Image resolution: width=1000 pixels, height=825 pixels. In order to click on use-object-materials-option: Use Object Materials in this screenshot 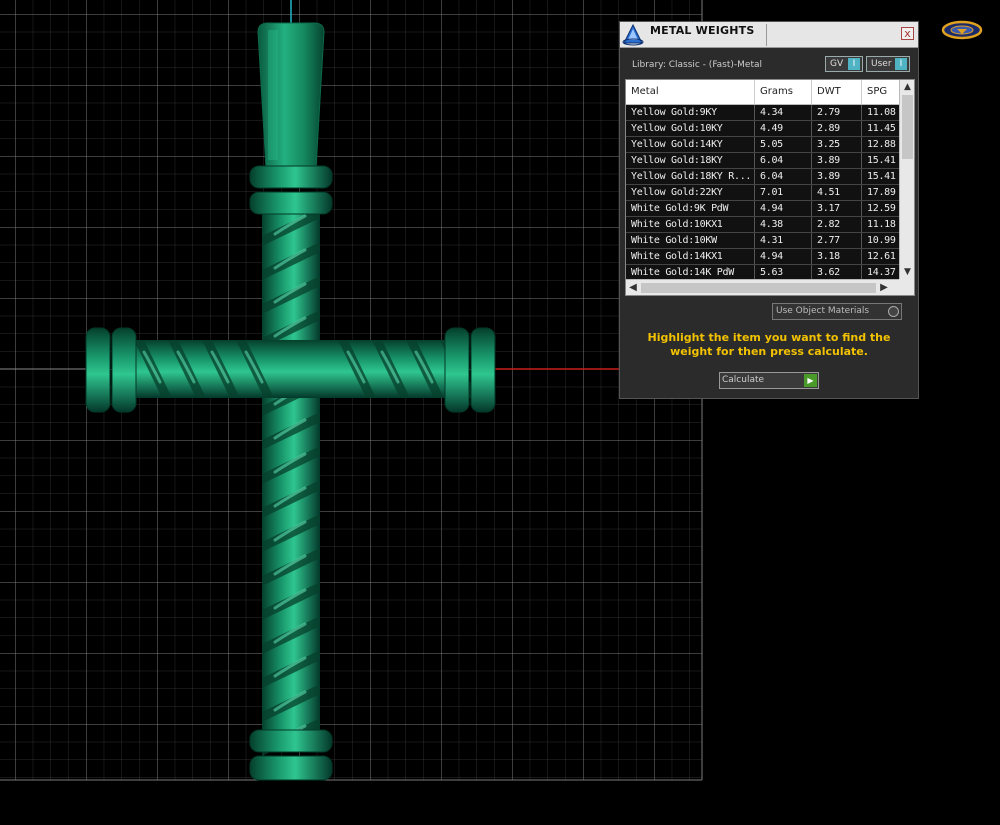, I will do `click(837, 311)`.